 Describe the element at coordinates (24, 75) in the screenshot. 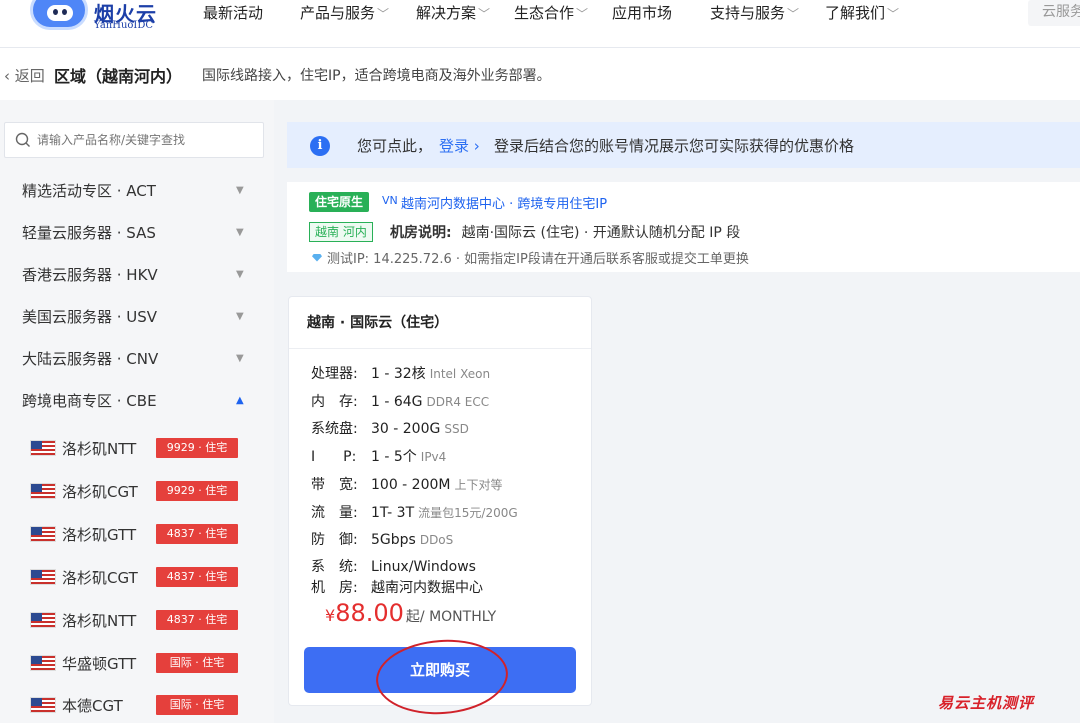

I see `back-link: ‹ 返回` at that location.